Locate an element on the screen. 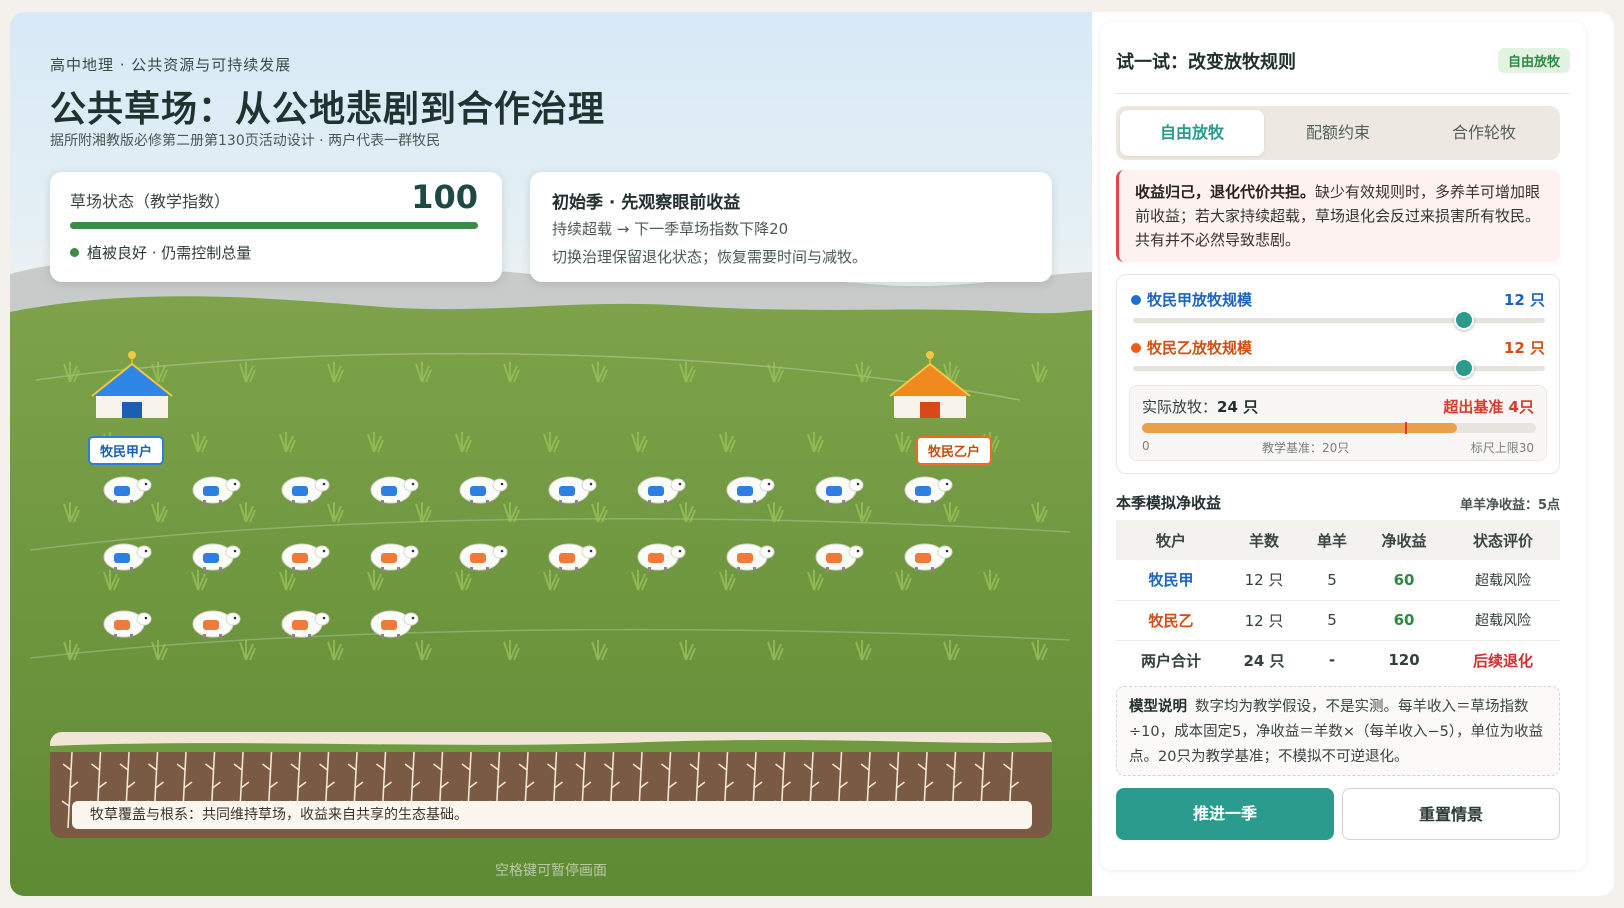 The image size is (1624, 908). actual-grazing-fill is located at coordinates (1300, 428).